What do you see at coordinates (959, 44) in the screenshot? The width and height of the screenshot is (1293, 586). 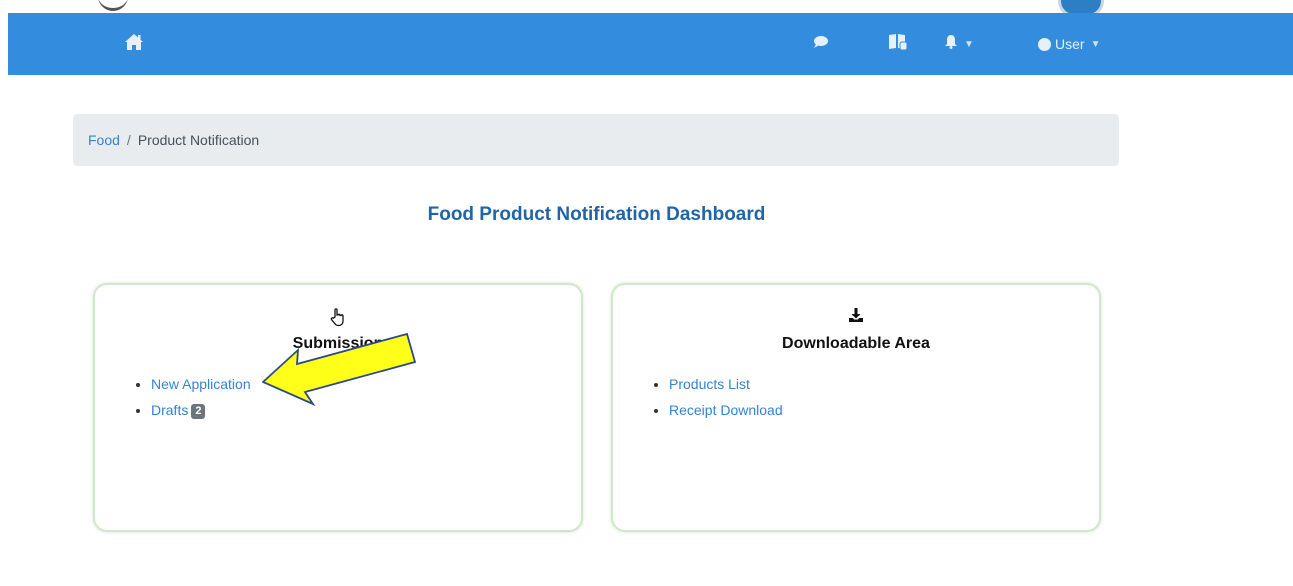 I see `notifications-dropdown: ▼` at bounding box center [959, 44].